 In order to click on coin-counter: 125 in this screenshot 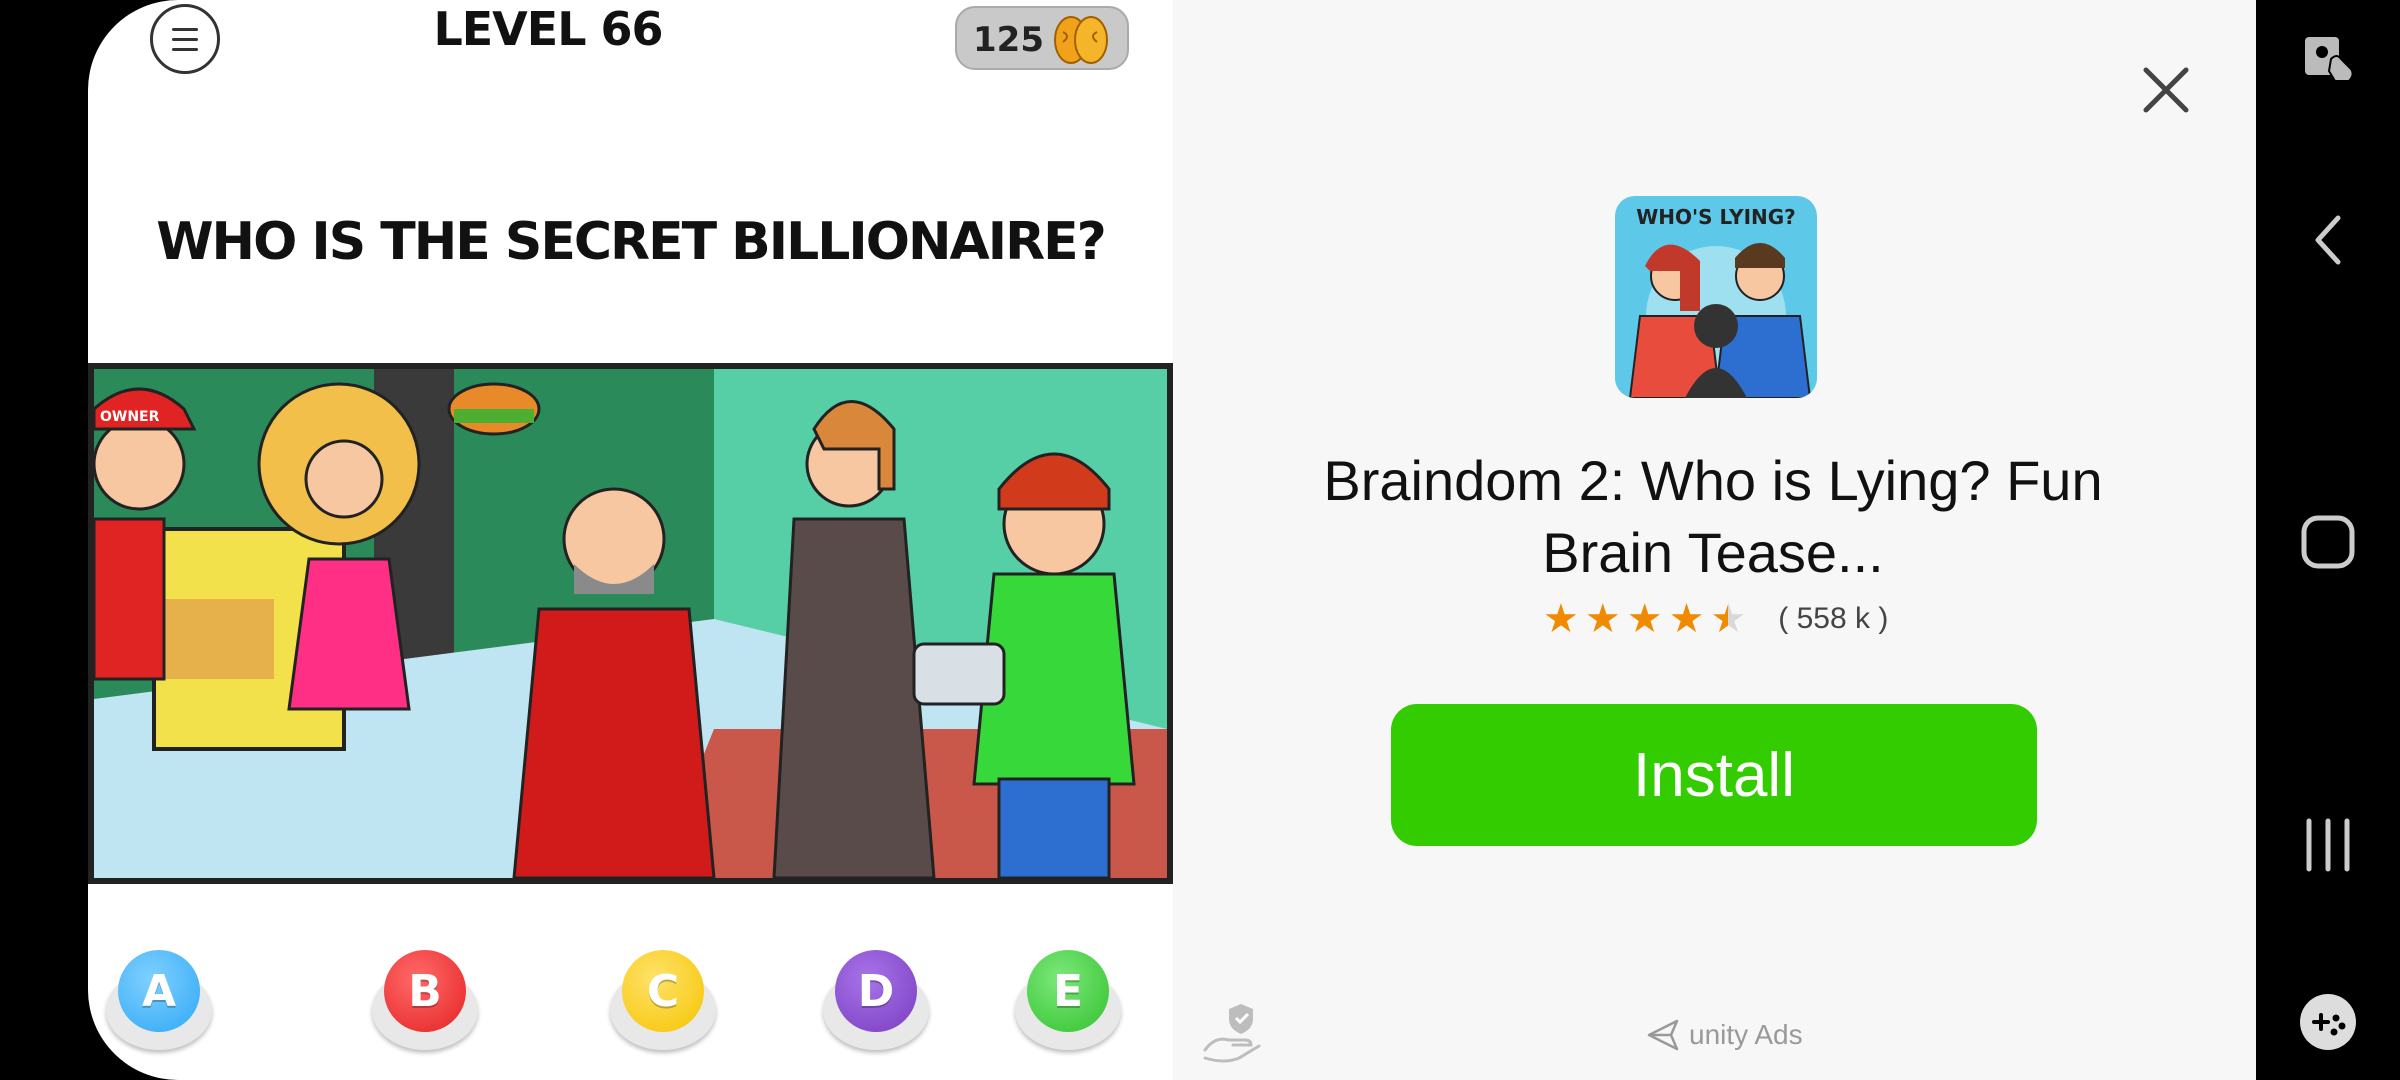, I will do `click(1042, 38)`.